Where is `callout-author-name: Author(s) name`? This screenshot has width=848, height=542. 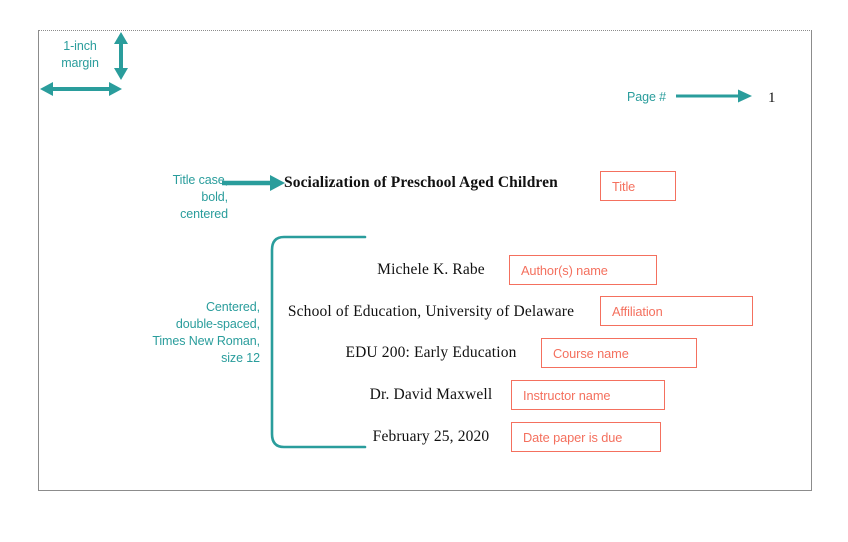 callout-author-name: Author(s) name is located at coordinates (583, 270).